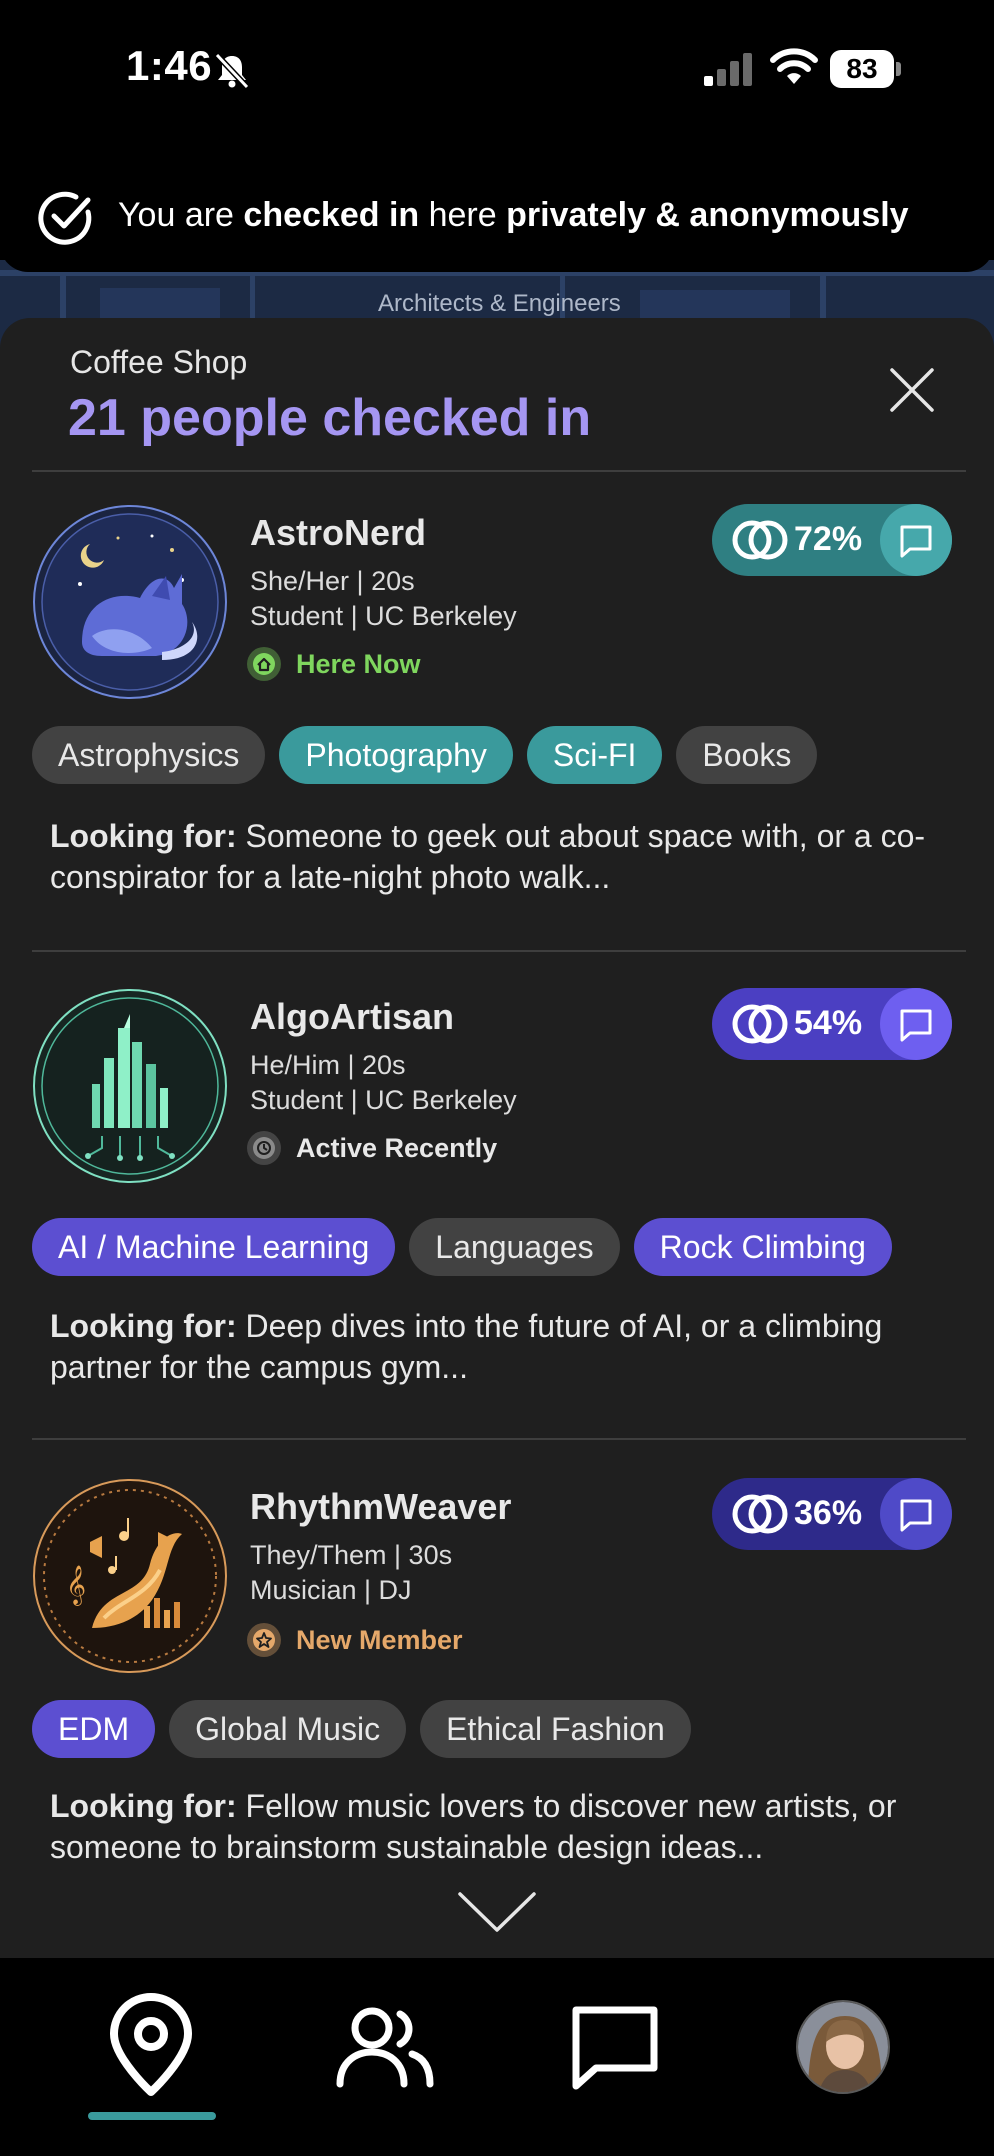 The image size is (994, 2156). I want to click on people-icon, so click(385, 2047).